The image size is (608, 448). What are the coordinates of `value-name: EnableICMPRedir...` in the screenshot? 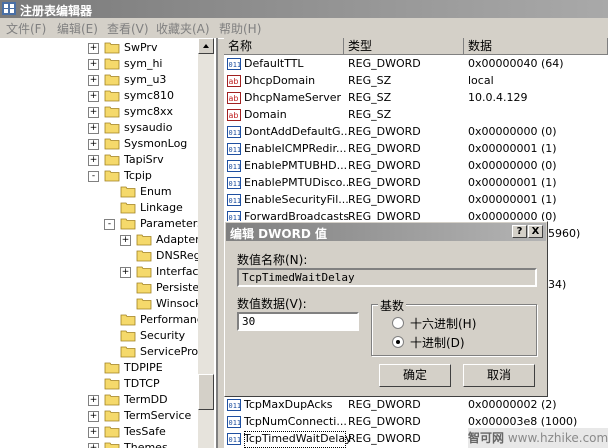 It's located at (295, 148).